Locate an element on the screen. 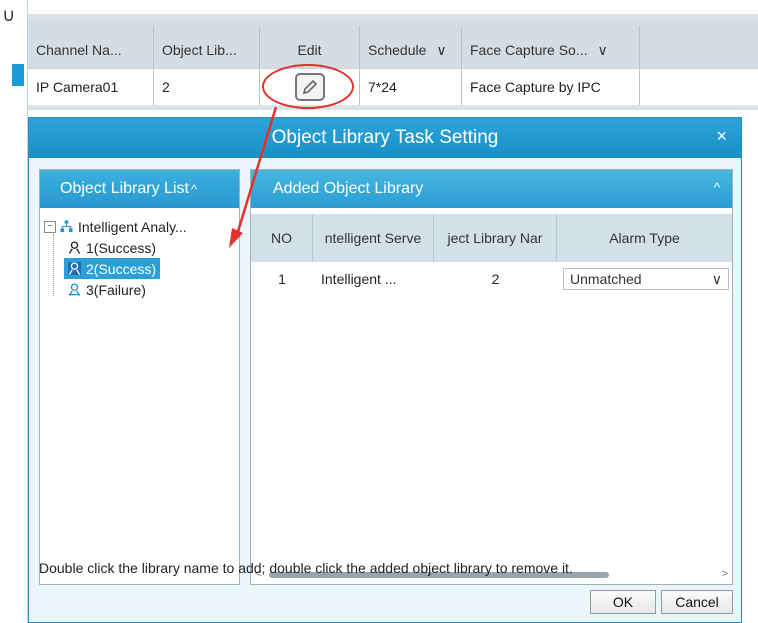 This screenshot has height=623, width=758. scroll-right-icon: > is located at coordinates (725, 574).